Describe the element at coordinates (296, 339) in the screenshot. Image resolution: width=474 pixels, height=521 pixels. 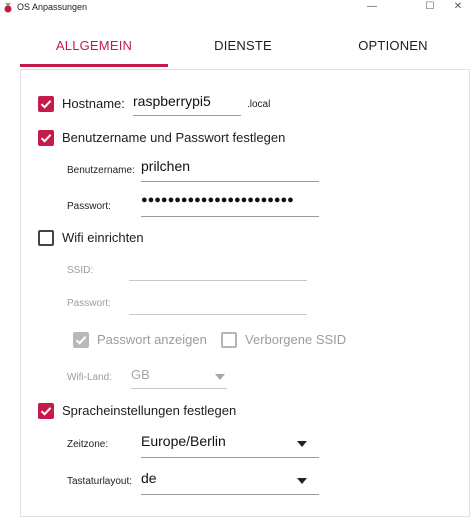
I see `hidden-ssid-label: Verborgene SSID` at that location.